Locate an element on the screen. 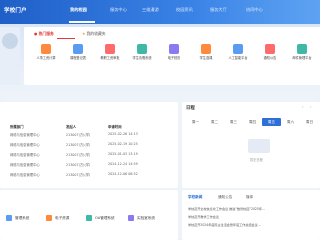 The width and height of the screenshot is (320, 240). system-label: 实验室系统 is located at coordinates (146, 218).